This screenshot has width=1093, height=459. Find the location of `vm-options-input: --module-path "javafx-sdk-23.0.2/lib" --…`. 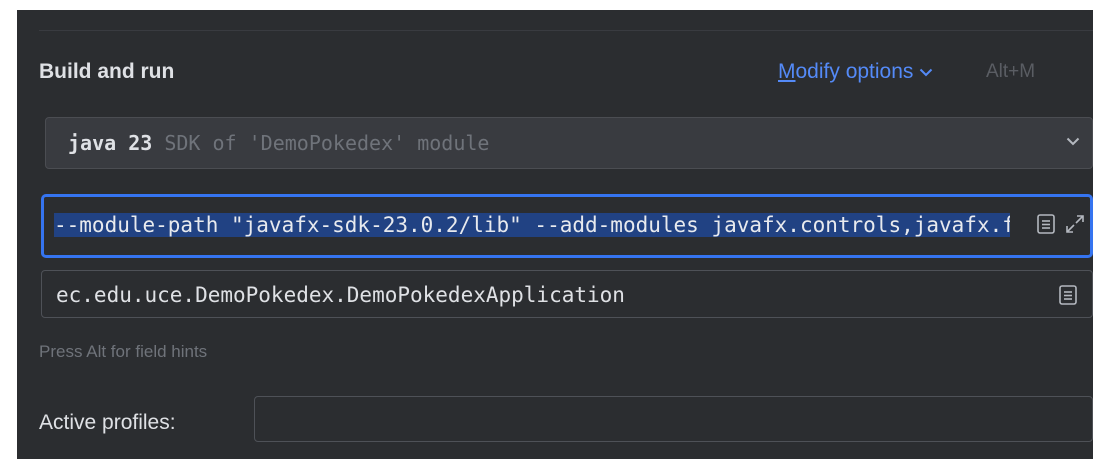

vm-options-input: --module-path "javafx-sdk-23.0.2/lib" --… is located at coordinates (532, 225).